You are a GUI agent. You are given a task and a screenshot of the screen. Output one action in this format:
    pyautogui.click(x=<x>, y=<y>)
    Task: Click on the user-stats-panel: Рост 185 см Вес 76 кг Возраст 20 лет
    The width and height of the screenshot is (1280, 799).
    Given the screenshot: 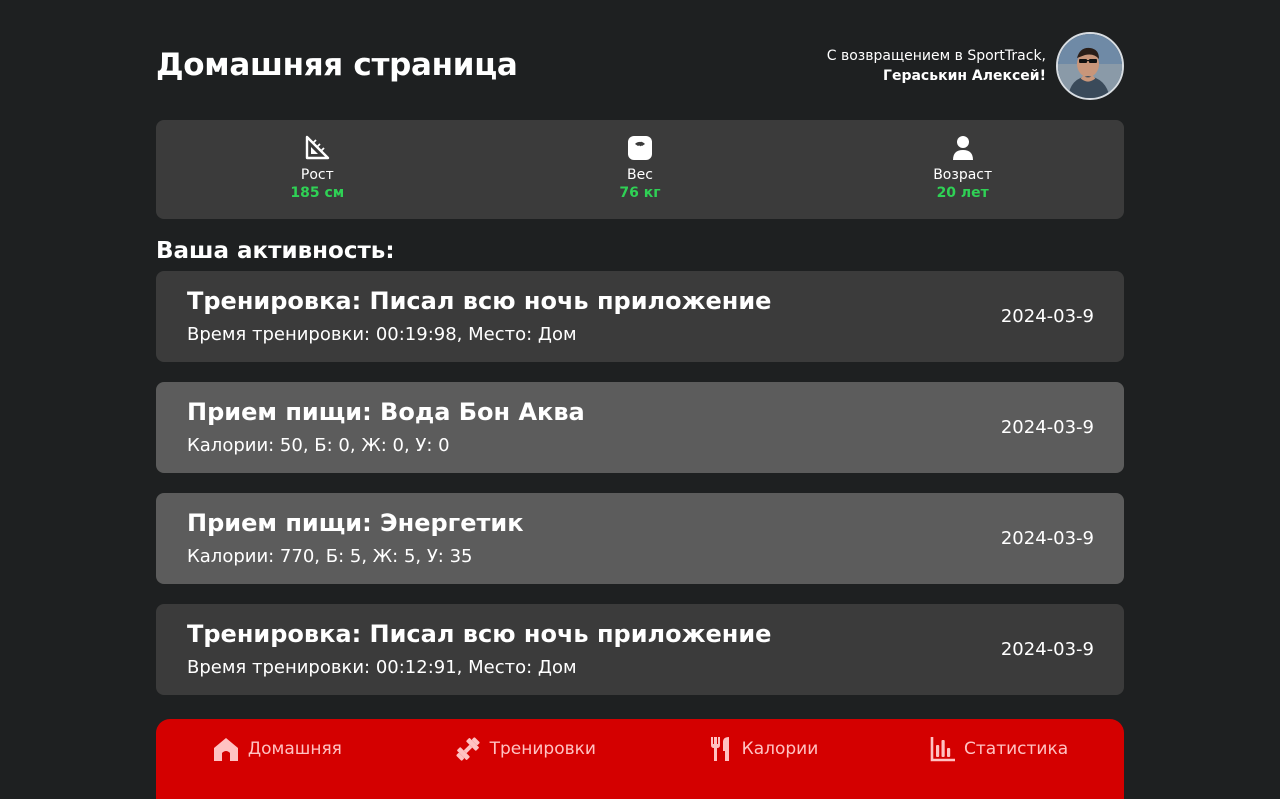 What is the action you would take?
    pyautogui.click(x=640, y=169)
    